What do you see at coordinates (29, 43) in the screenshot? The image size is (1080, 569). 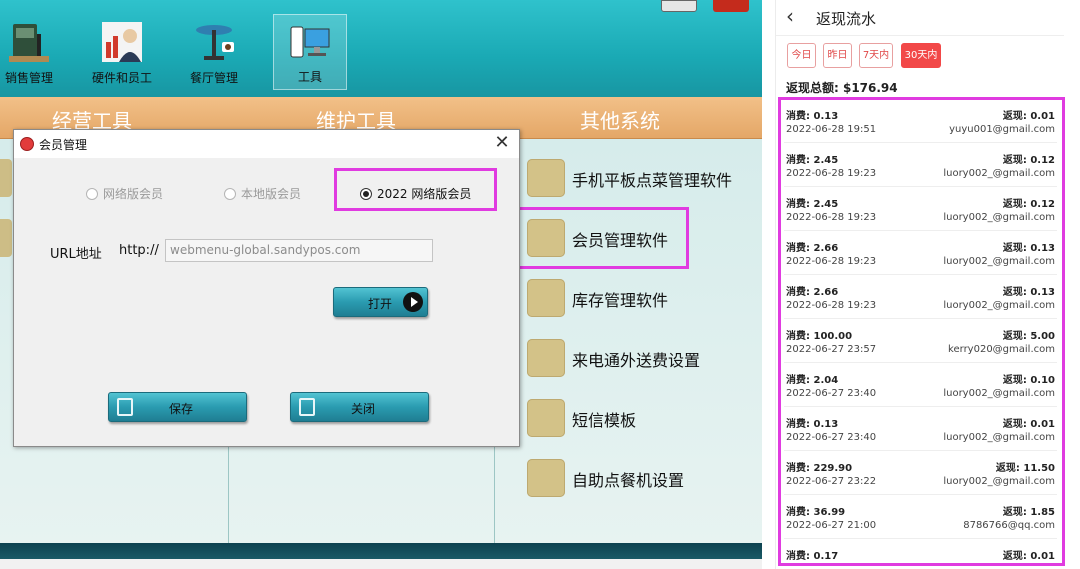 I see `sales-management-icon` at bounding box center [29, 43].